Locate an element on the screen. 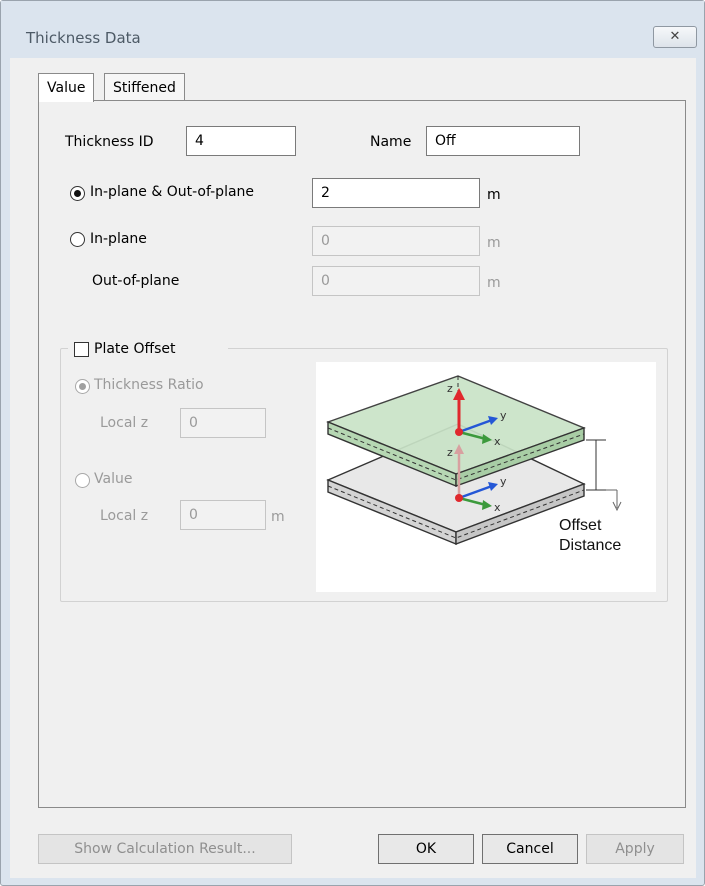 The height and width of the screenshot is (886, 705). bottom-z-label: z is located at coordinates (450, 452).